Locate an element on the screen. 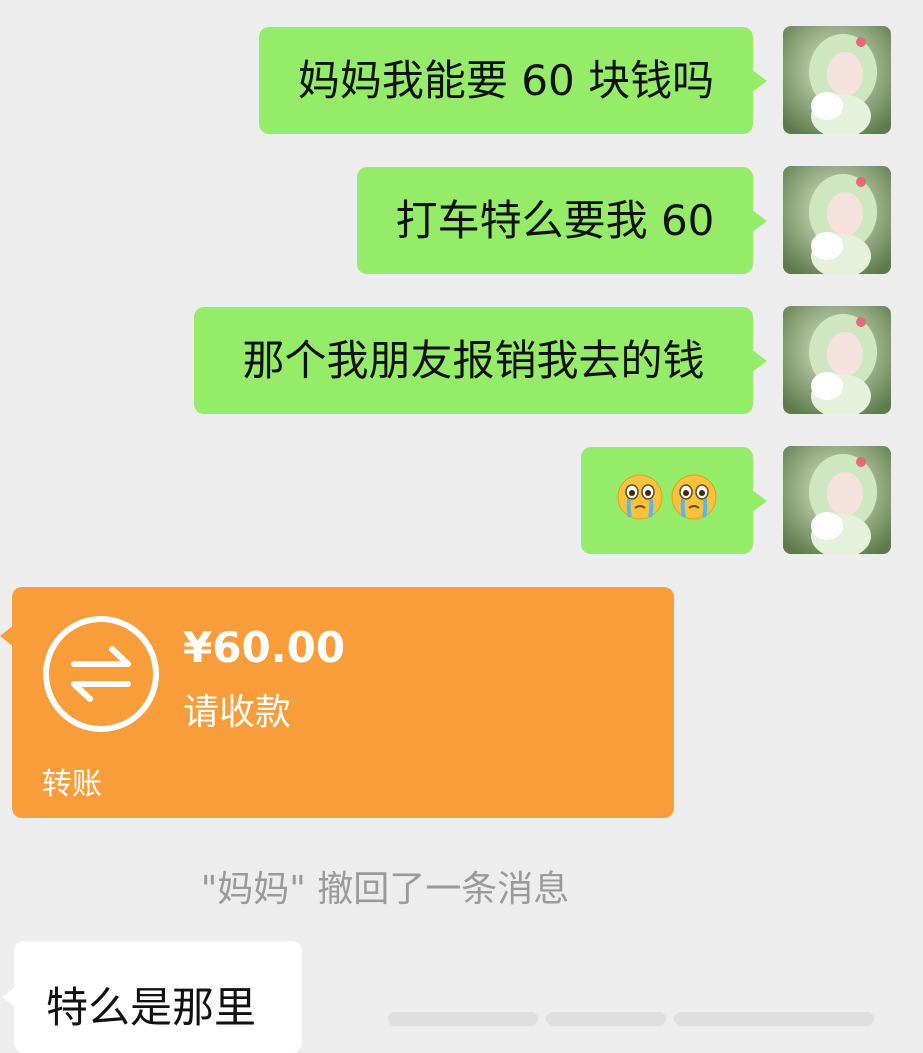  message-text-1: 妈妈我能要 60 块钱吗 is located at coordinates (506, 80).